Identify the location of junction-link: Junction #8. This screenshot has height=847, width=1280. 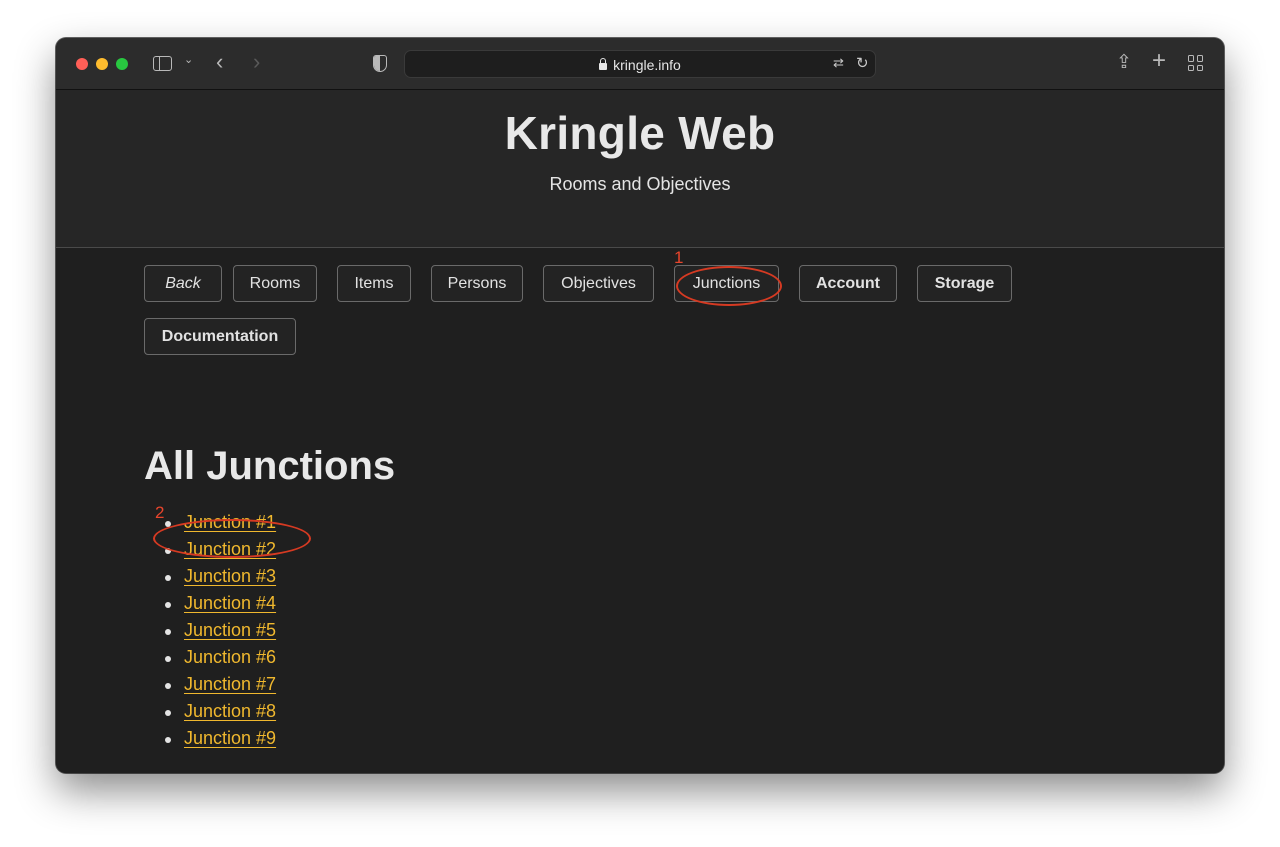
(230, 711).